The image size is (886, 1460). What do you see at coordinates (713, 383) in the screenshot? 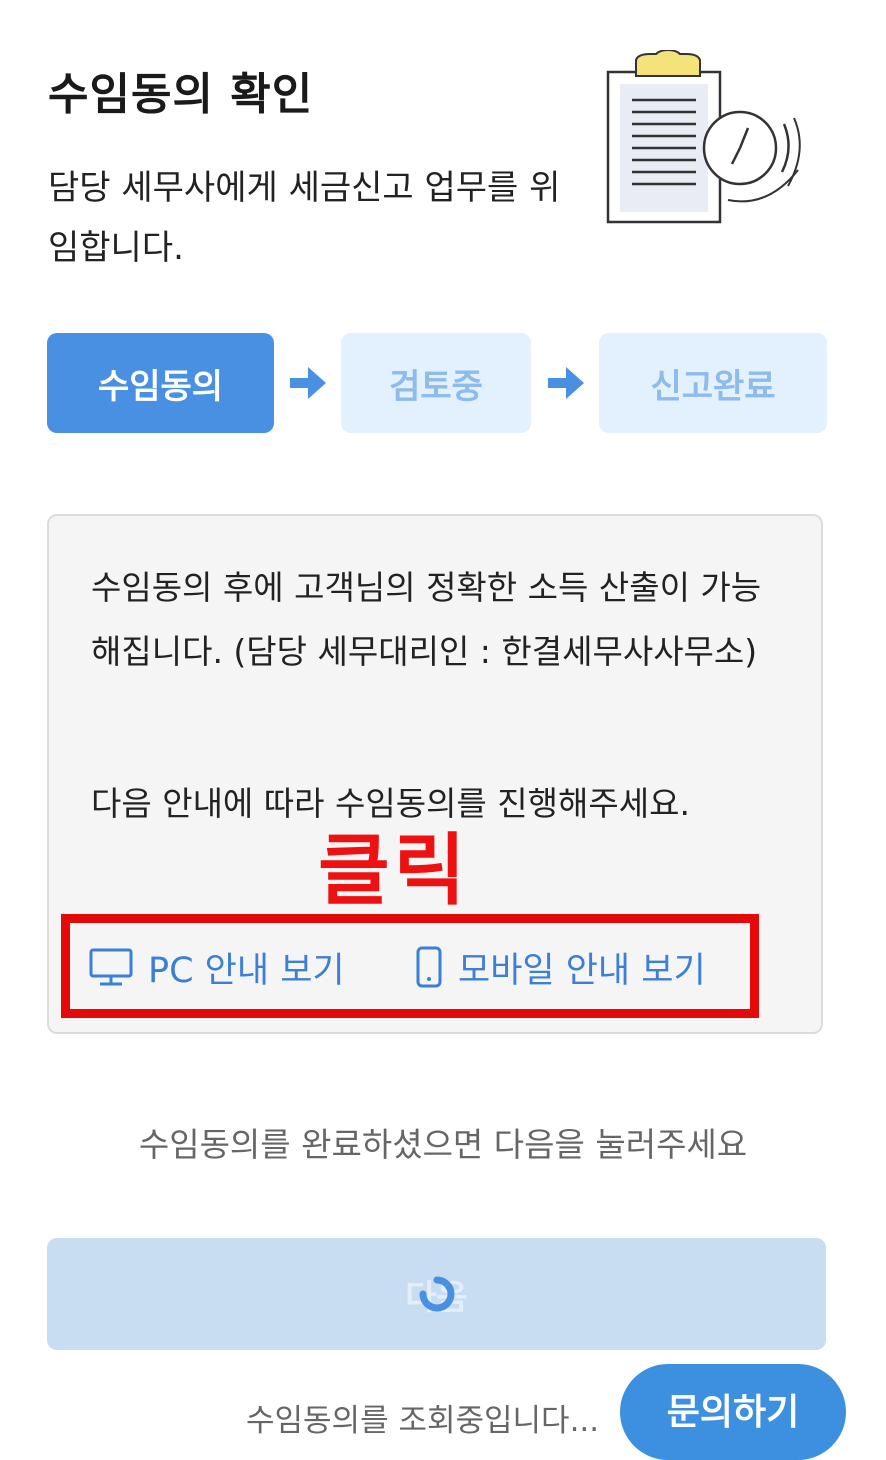
I see `step-complete: 신고완료` at bounding box center [713, 383].